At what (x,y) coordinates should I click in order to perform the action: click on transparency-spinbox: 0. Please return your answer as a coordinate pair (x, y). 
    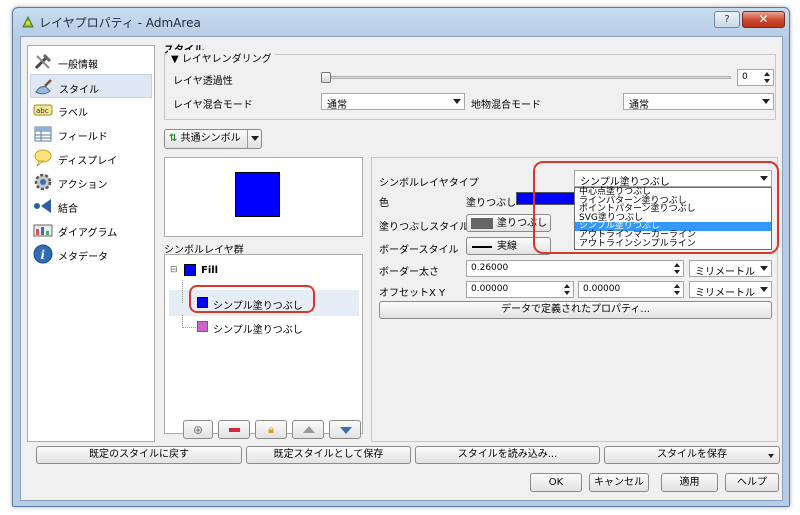
    Looking at the image, I should click on (755, 77).